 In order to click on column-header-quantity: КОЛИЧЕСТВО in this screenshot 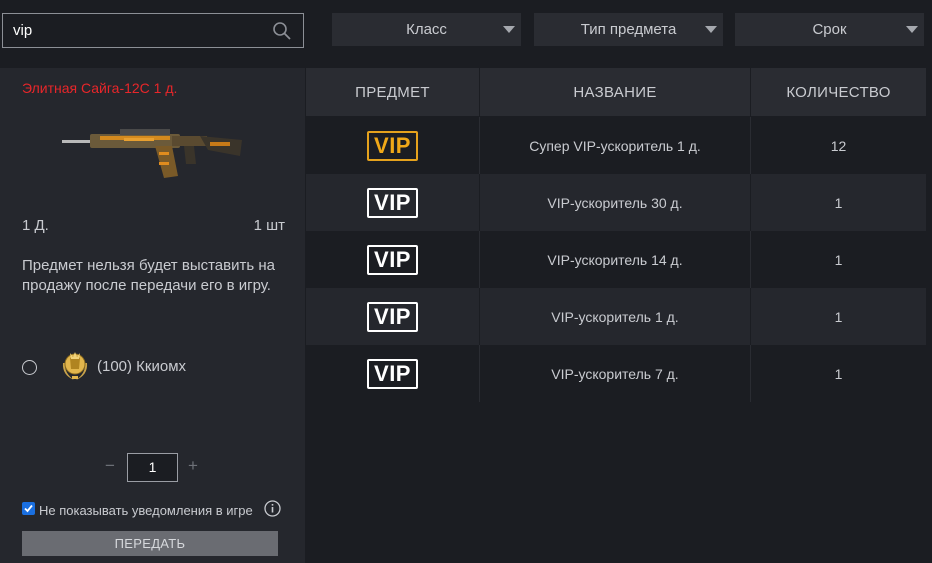, I will do `click(838, 92)`.